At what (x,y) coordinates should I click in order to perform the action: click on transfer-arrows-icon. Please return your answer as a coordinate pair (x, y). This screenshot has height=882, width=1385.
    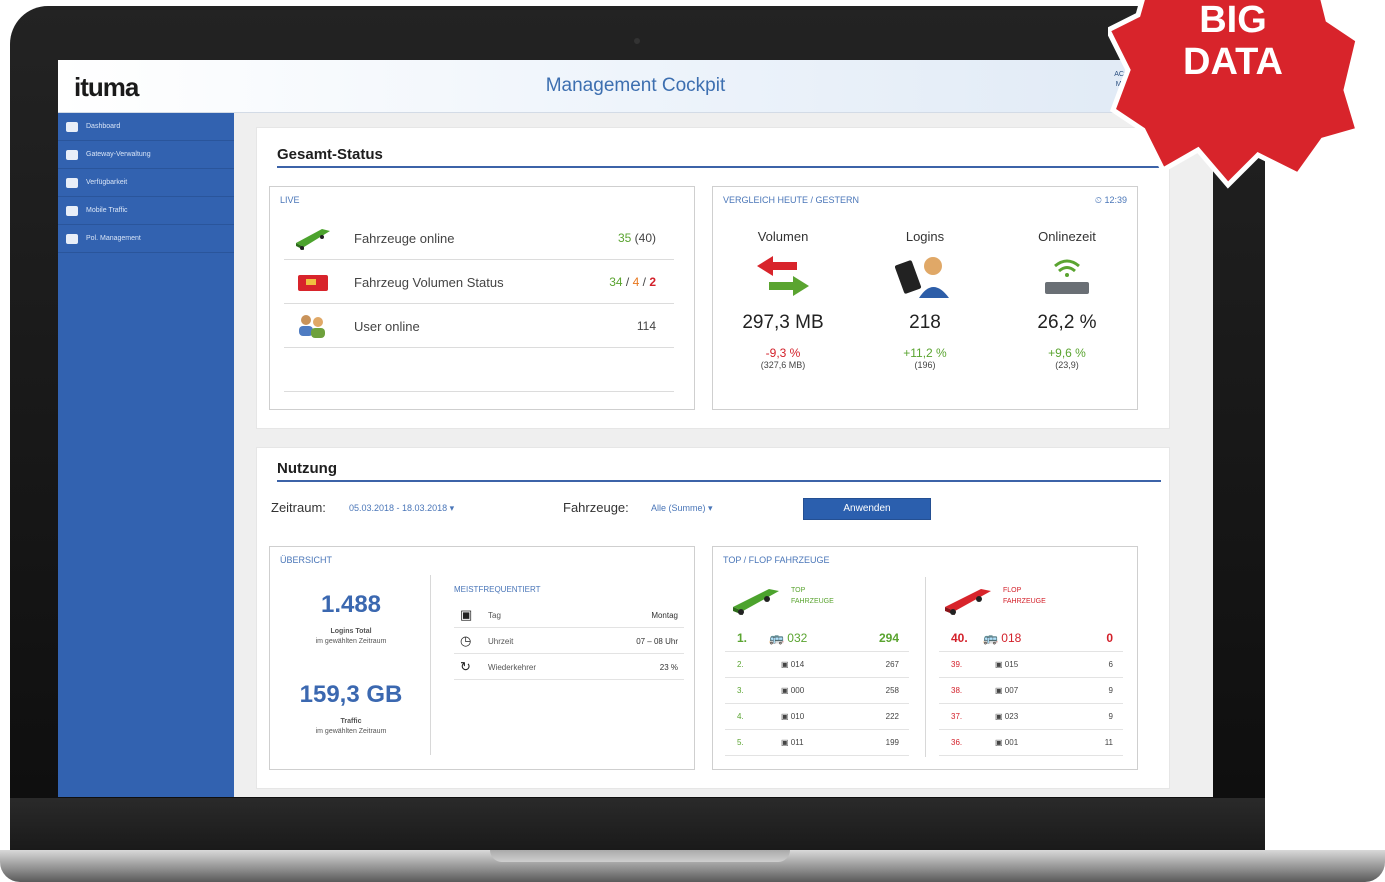
    Looking at the image, I should click on (783, 276).